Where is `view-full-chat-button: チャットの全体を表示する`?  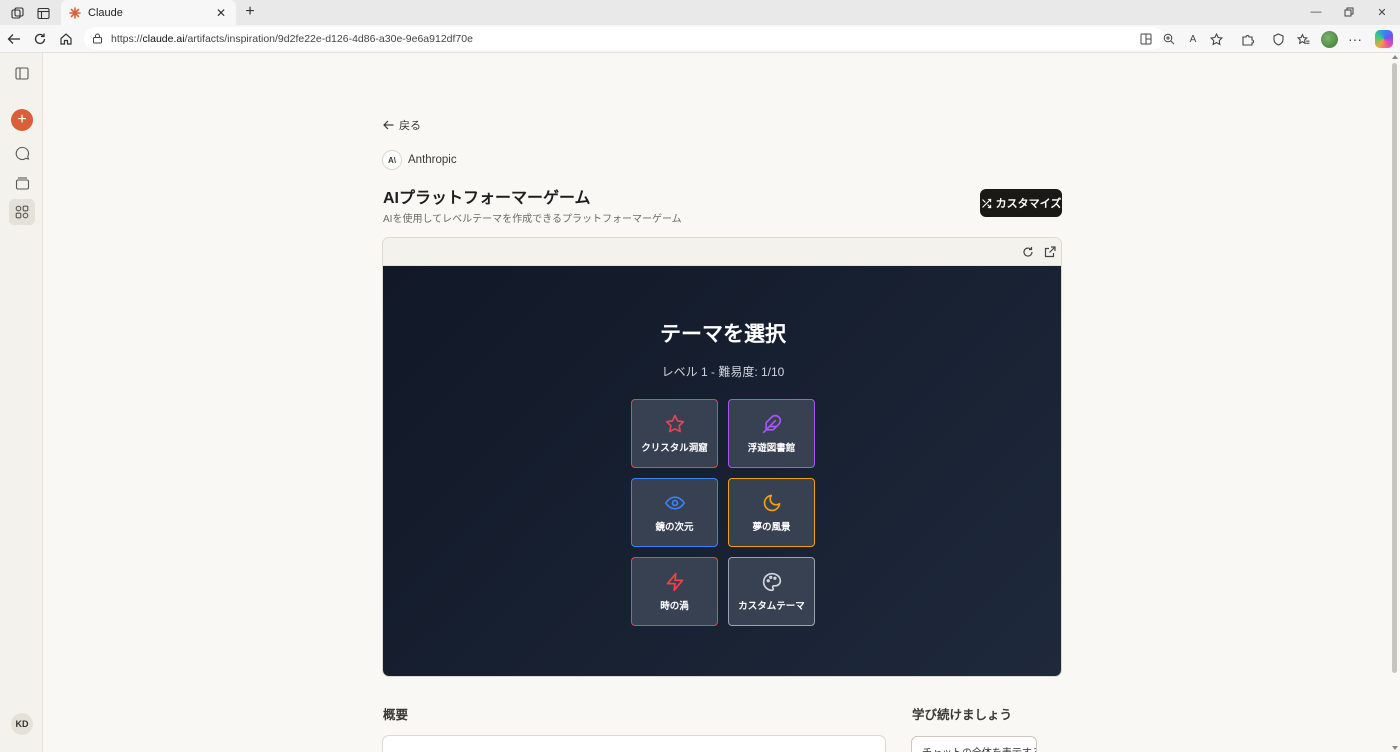
view-full-chat-button: チャットの全体を表示する is located at coordinates (974, 744).